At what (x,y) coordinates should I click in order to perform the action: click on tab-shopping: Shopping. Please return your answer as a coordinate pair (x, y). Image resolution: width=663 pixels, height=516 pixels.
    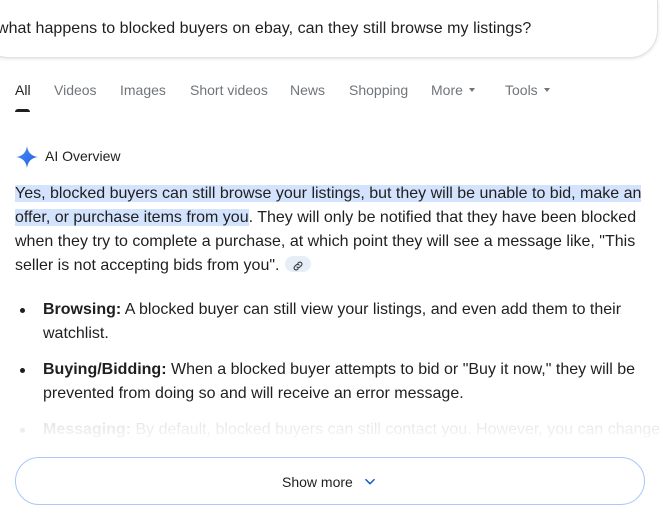
    Looking at the image, I should click on (378, 90).